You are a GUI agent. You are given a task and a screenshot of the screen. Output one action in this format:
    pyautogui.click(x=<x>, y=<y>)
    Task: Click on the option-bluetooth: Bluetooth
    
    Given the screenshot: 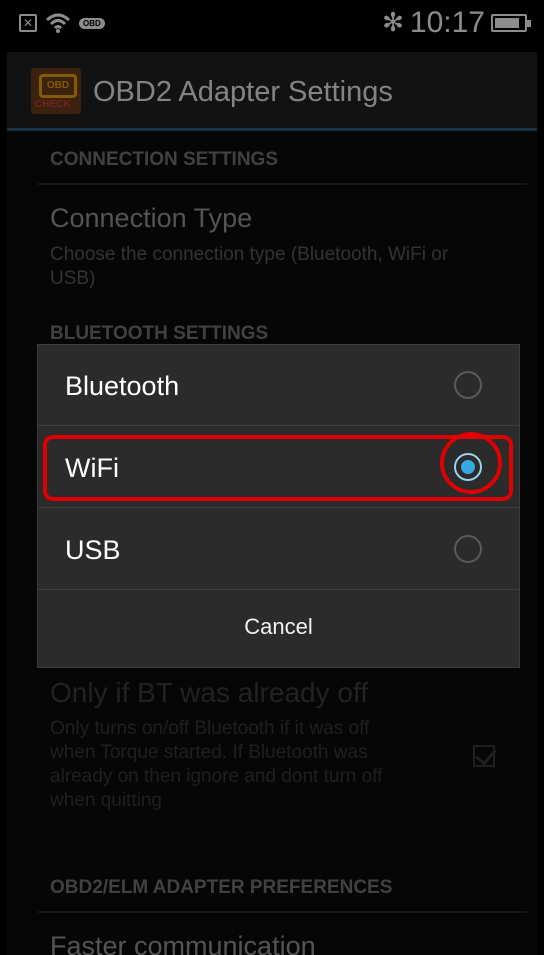 What is the action you would take?
    pyautogui.click(x=278, y=385)
    